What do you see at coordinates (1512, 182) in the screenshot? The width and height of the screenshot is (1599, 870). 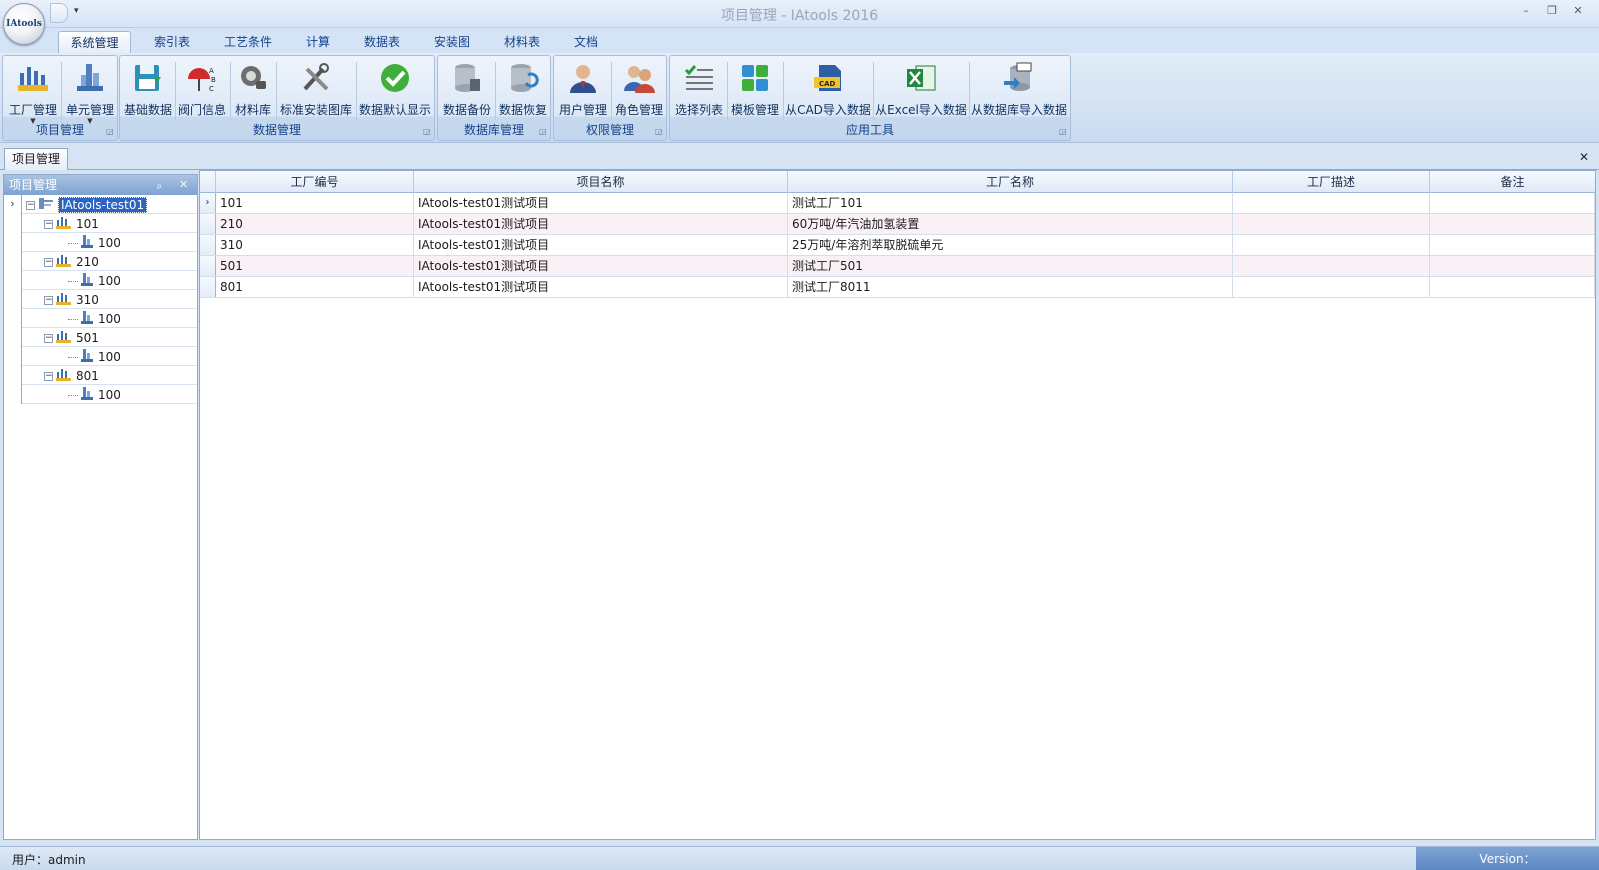 I see `column-header-remarks: 备注` at bounding box center [1512, 182].